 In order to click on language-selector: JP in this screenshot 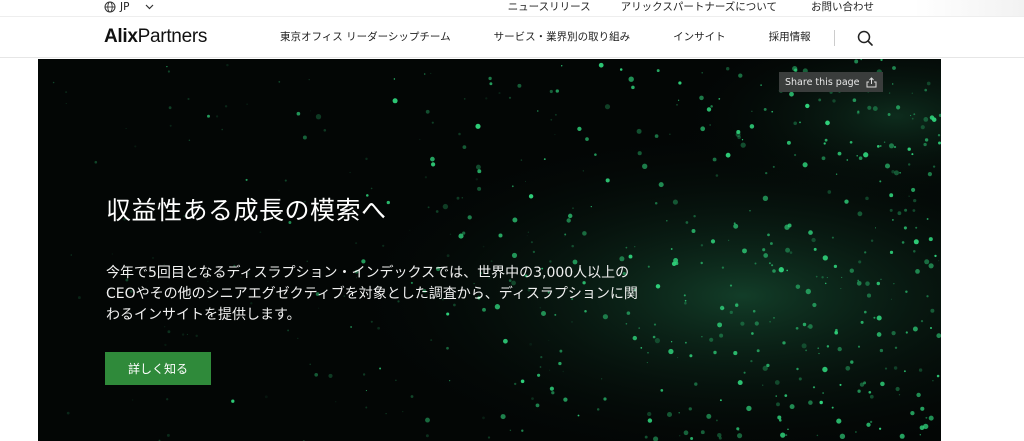, I will do `click(129, 7)`.